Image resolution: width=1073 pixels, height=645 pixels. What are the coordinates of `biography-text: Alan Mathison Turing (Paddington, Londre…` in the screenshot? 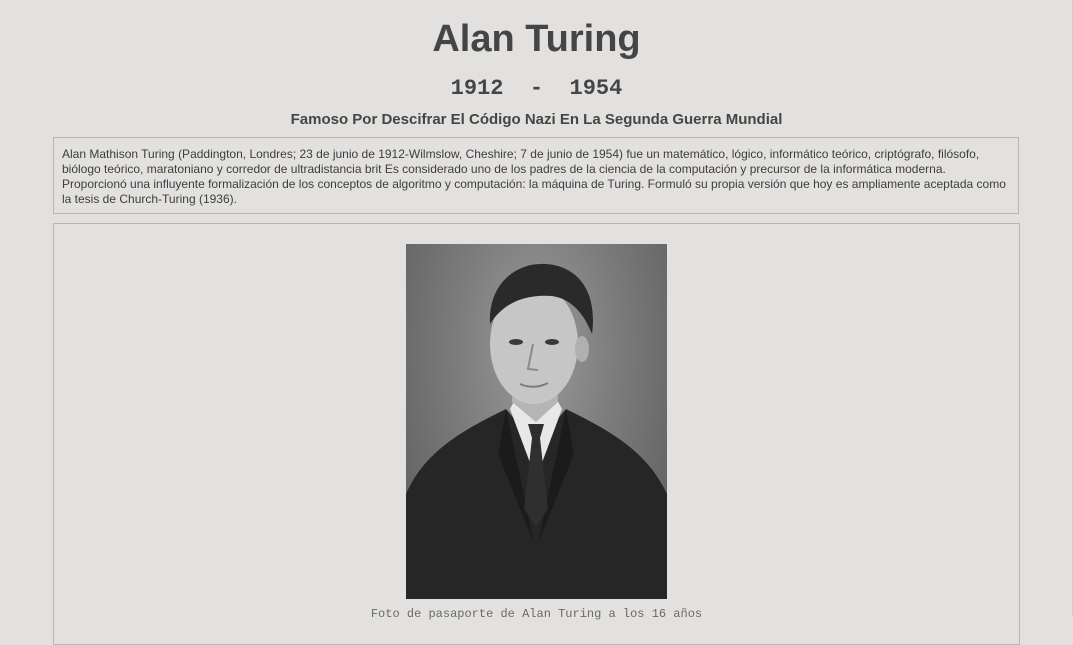 It's located at (534, 176).